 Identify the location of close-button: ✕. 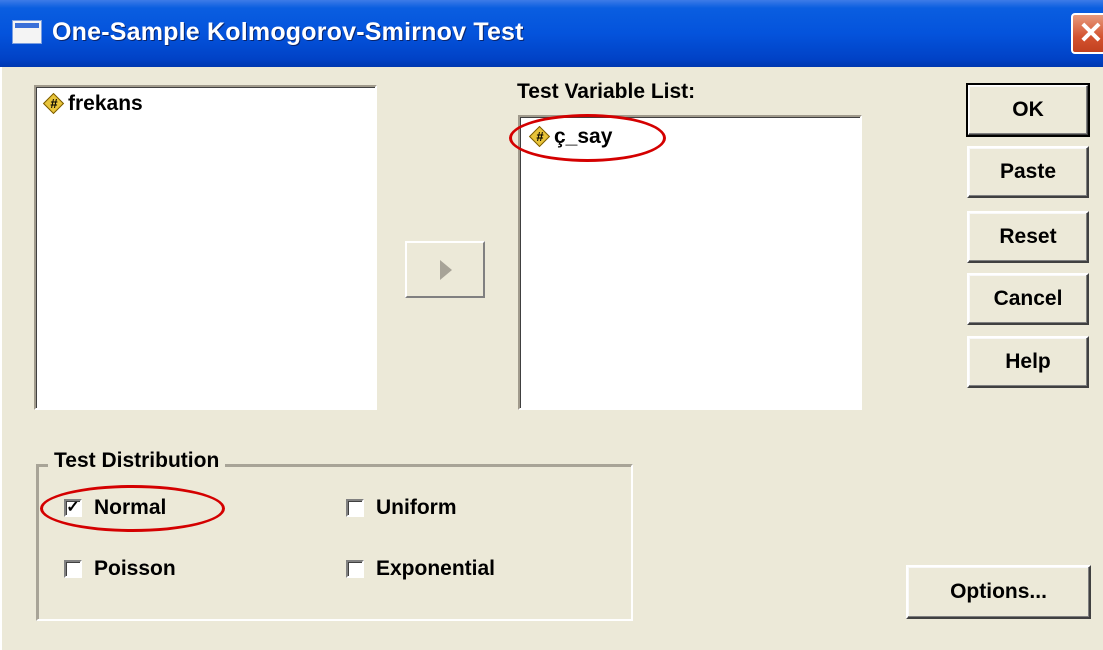
(1087, 33).